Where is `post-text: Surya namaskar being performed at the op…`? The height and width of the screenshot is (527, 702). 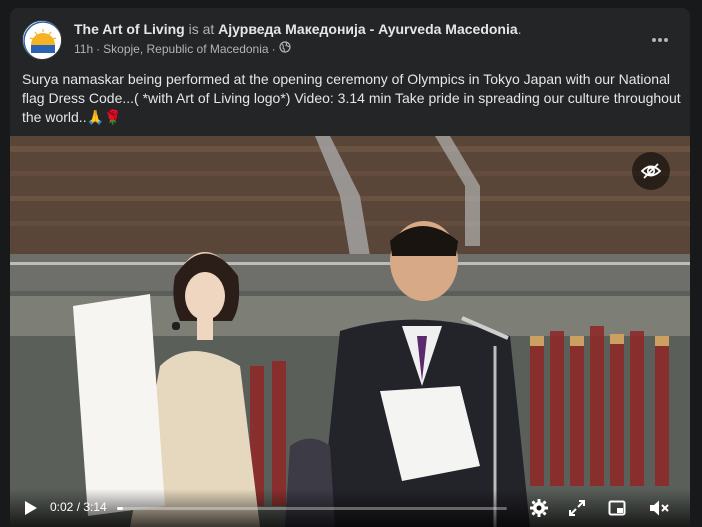 post-text: Surya namaskar being performed at the op… is located at coordinates (351, 98).